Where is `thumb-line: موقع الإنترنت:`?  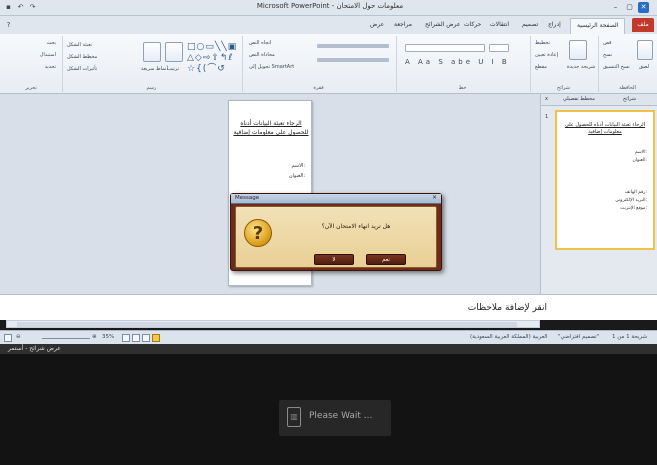 thumb-line: موقع الإنترنت: is located at coordinates (633, 208).